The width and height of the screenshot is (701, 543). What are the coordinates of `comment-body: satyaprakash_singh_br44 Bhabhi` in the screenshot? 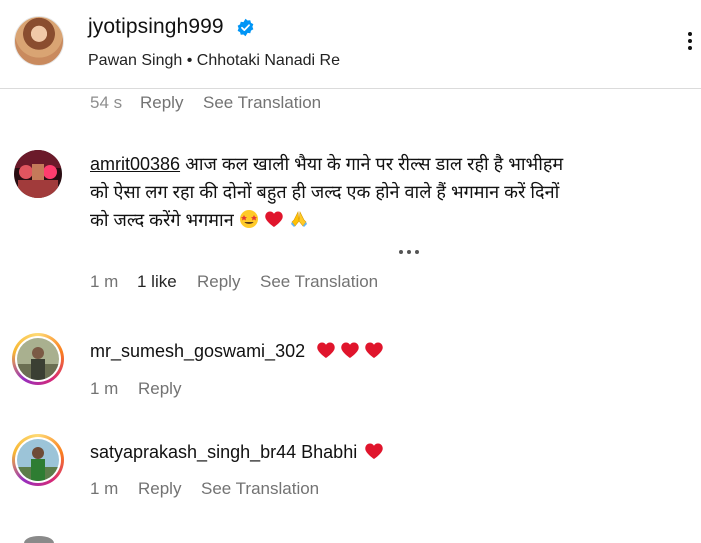 It's located at (390, 452).